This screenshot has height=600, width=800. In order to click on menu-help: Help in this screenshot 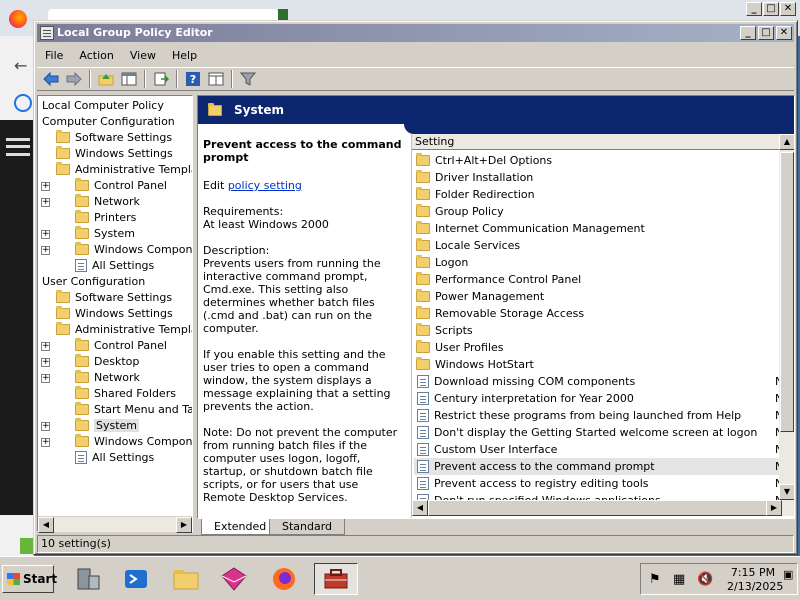, I will do `click(184, 55)`.